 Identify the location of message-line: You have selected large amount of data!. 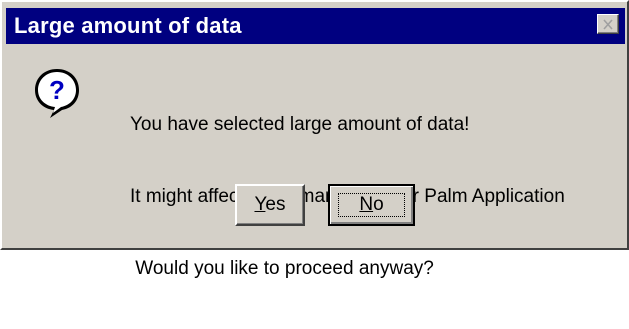
(300, 124).